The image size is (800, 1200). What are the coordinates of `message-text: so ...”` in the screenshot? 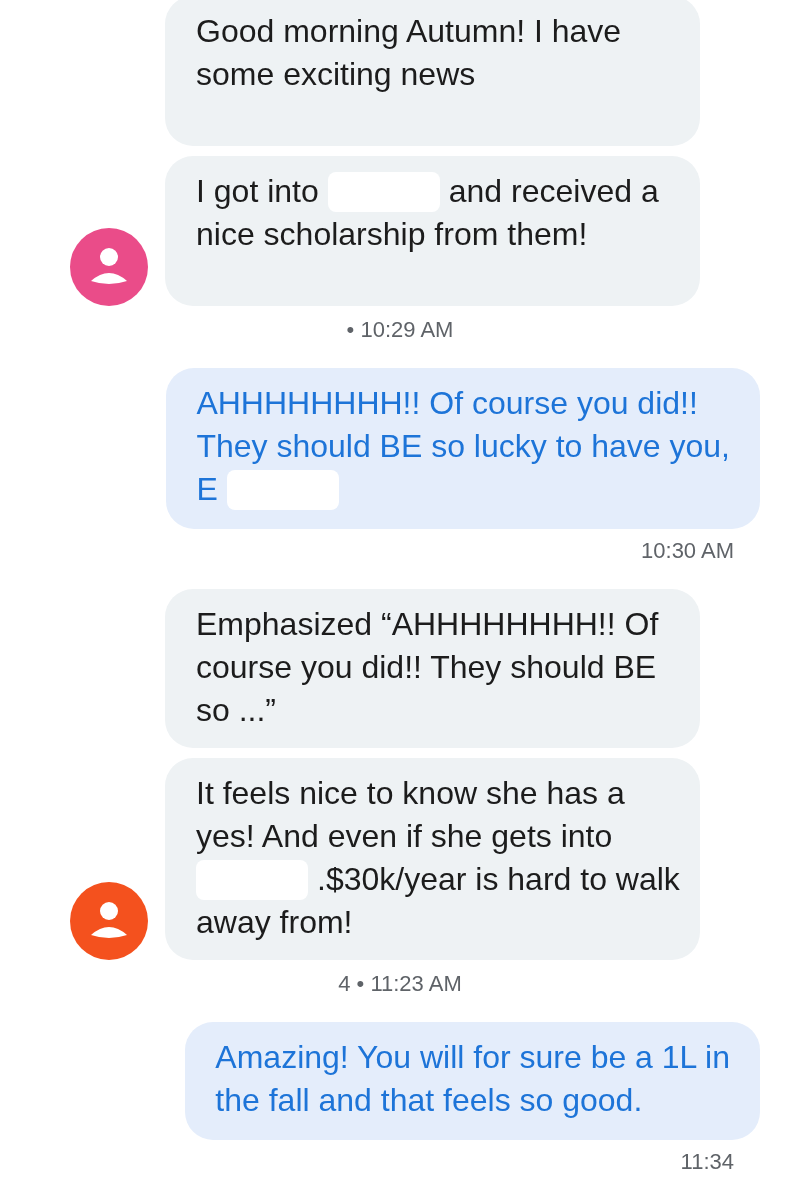 It's located at (236, 710).